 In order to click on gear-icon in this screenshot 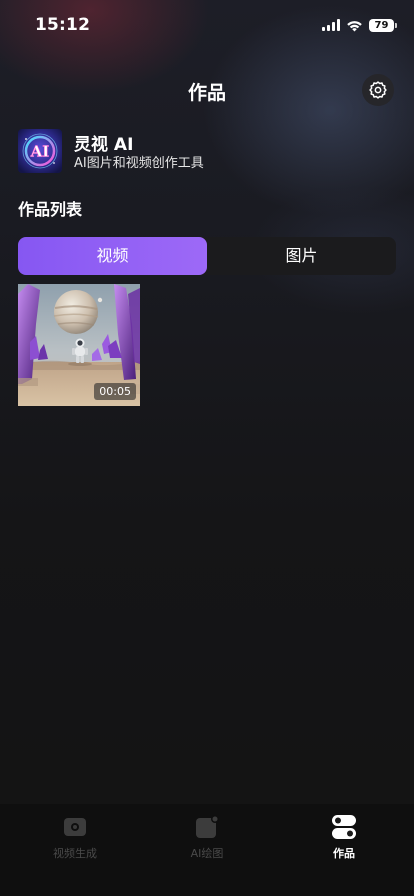, I will do `click(378, 90)`.